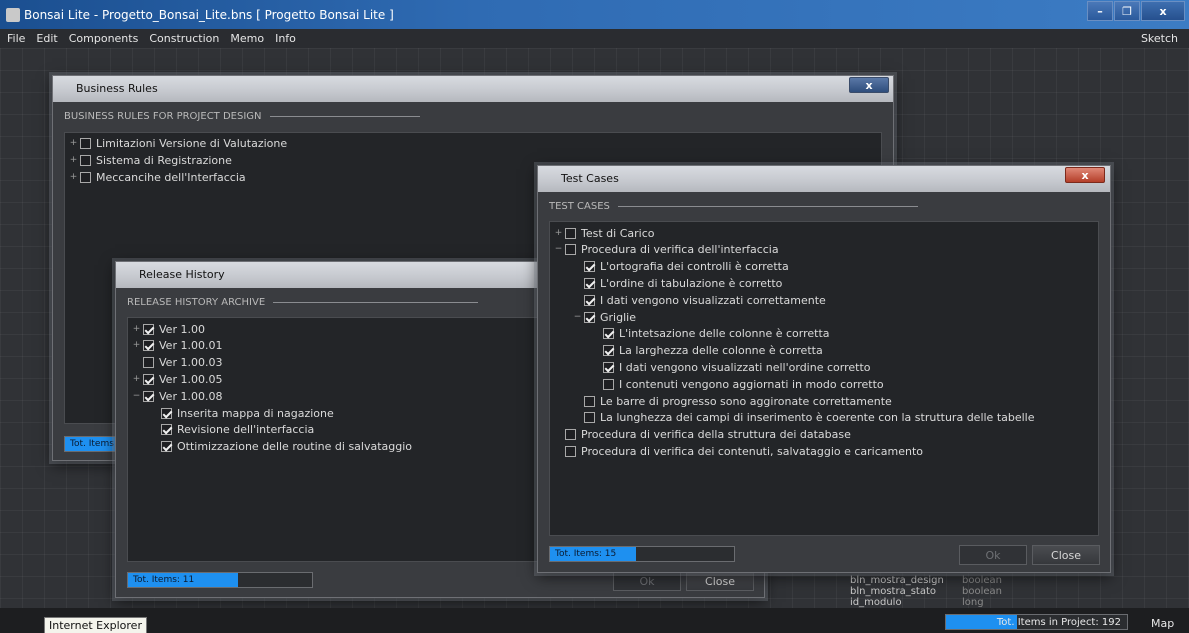  I want to click on column-type: boolean, so click(982, 580).